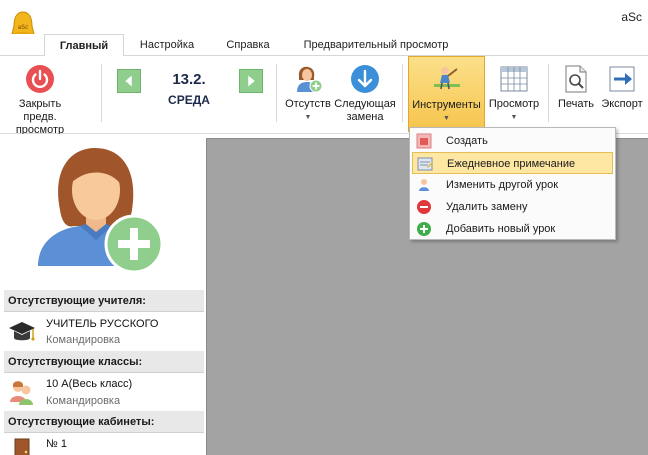  Describe the element at coordinates (424, 229) in the screenshot. I see `add-icon` at that location.